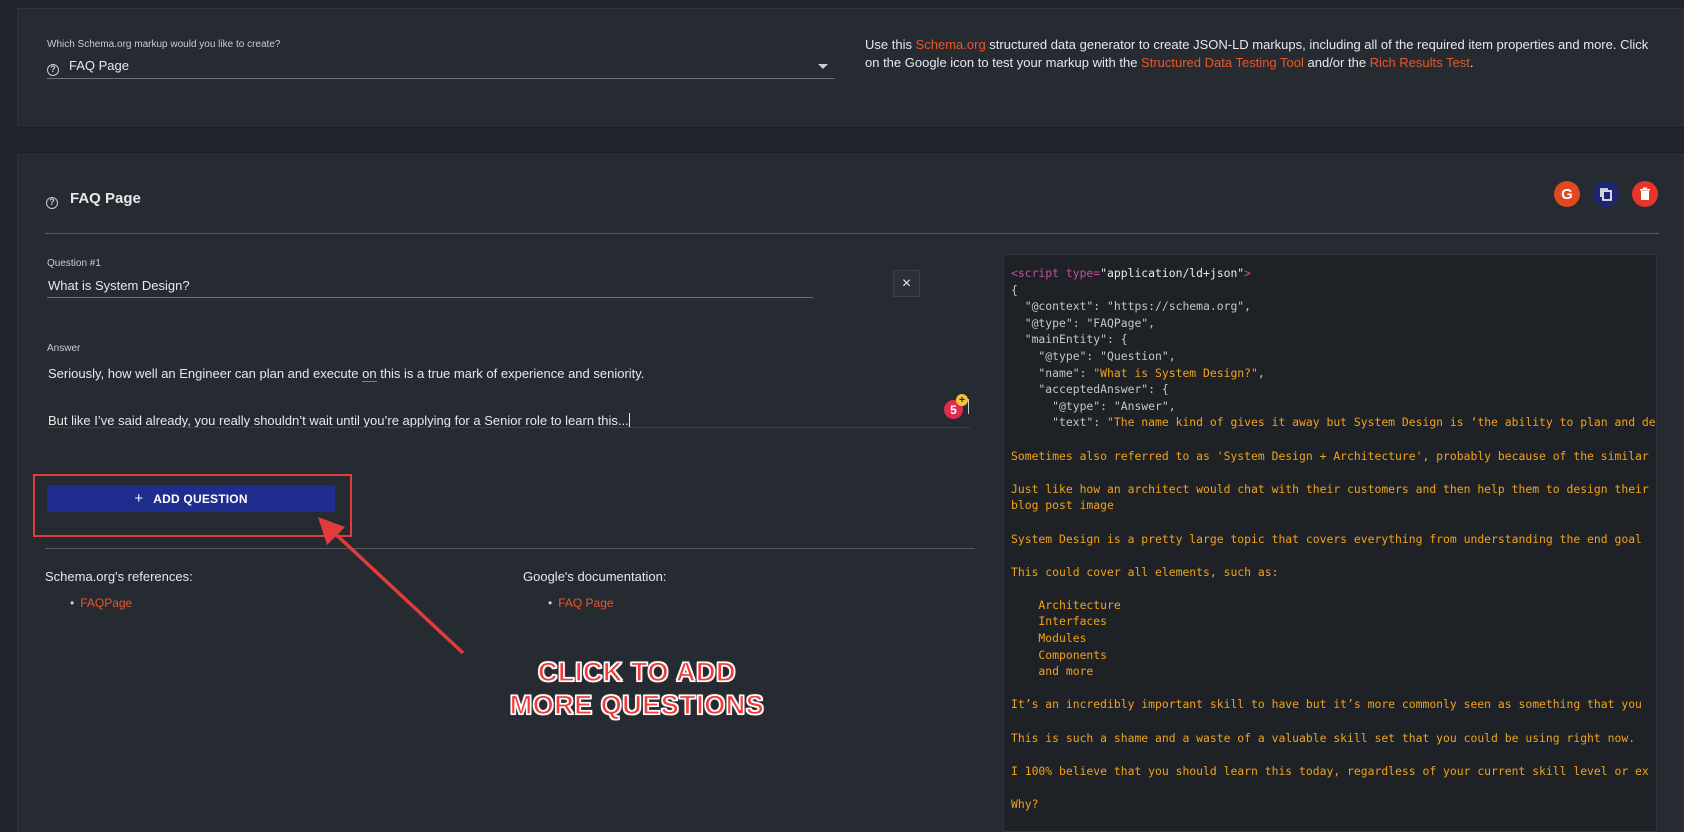 The width and height of the screenshot is (1684, 832). What do you see at coordinates (139, 498) in the screenshot?
I see `plus-icon: +` at bounding box center [139, 498].